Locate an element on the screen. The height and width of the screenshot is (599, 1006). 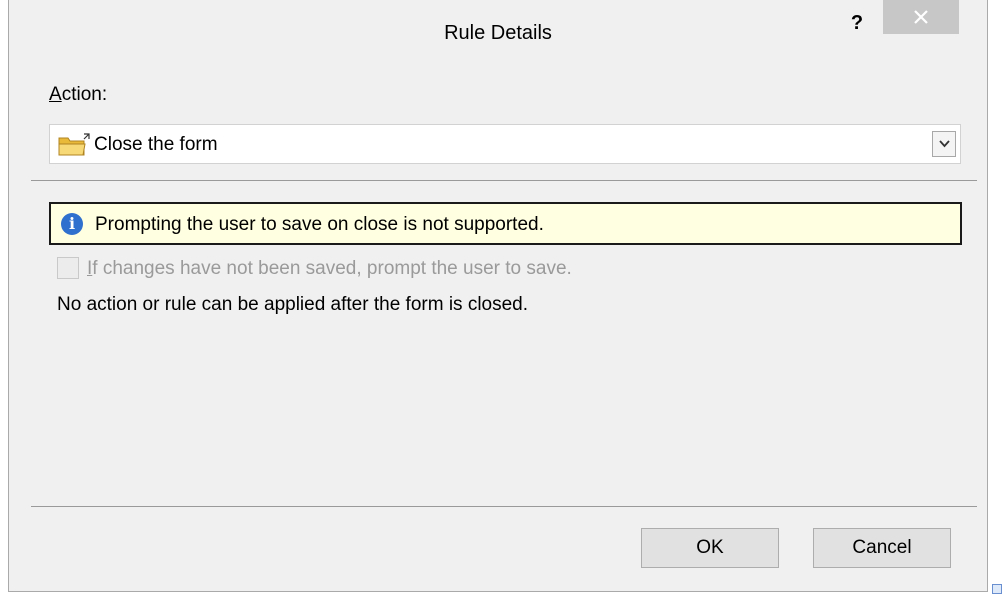
action-label: Action: is located at coordinates (78, 95).